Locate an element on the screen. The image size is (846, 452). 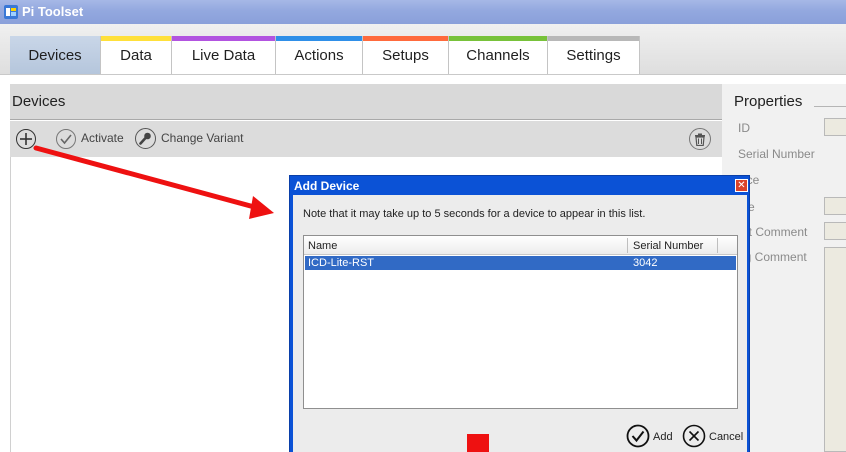
activate-label: Activate is located at coordinates (102, 138).